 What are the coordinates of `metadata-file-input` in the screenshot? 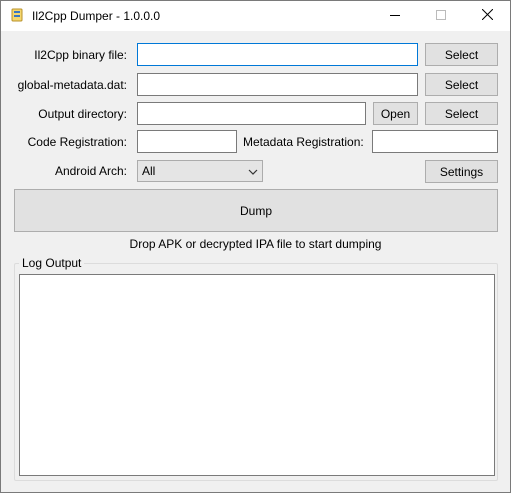 It's located at (277, 84).